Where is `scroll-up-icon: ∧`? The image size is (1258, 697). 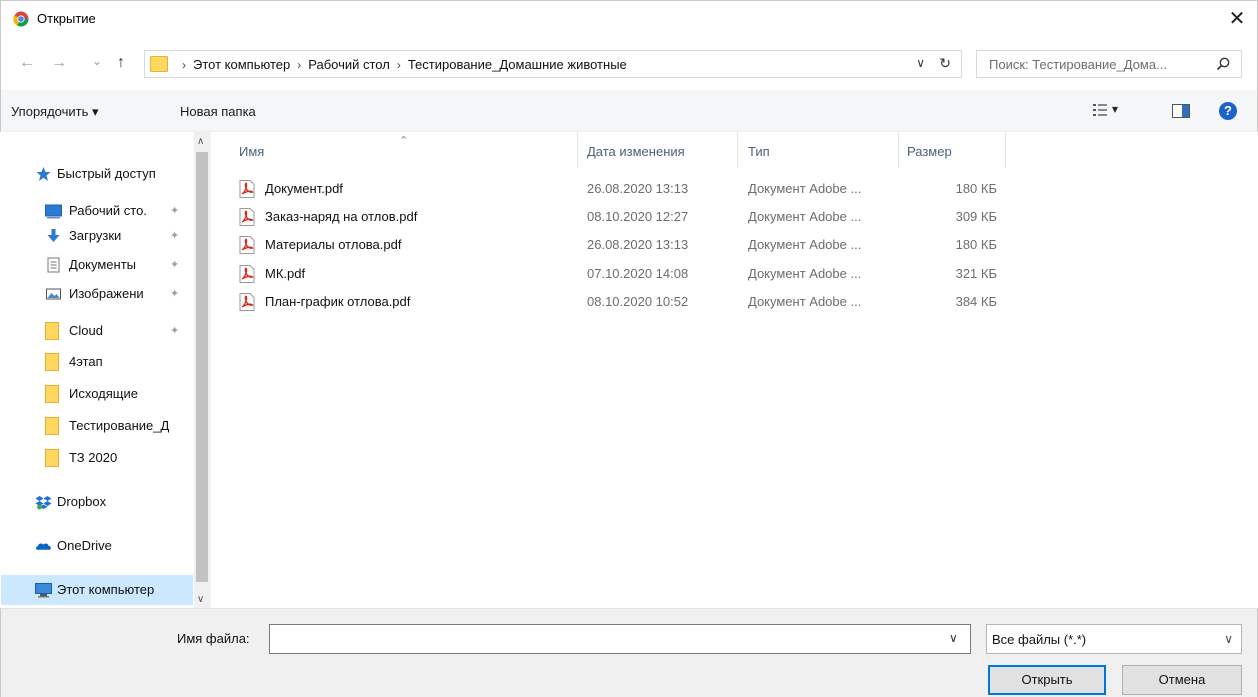 scroll-up-icon: ∧ is located at coordinates (200, 141).